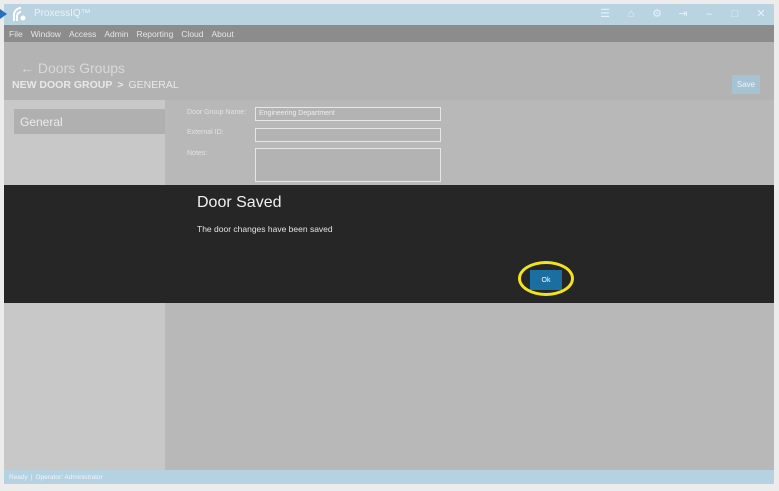  I want to click on app-title: ProxessIQ™, so click(62, 13).